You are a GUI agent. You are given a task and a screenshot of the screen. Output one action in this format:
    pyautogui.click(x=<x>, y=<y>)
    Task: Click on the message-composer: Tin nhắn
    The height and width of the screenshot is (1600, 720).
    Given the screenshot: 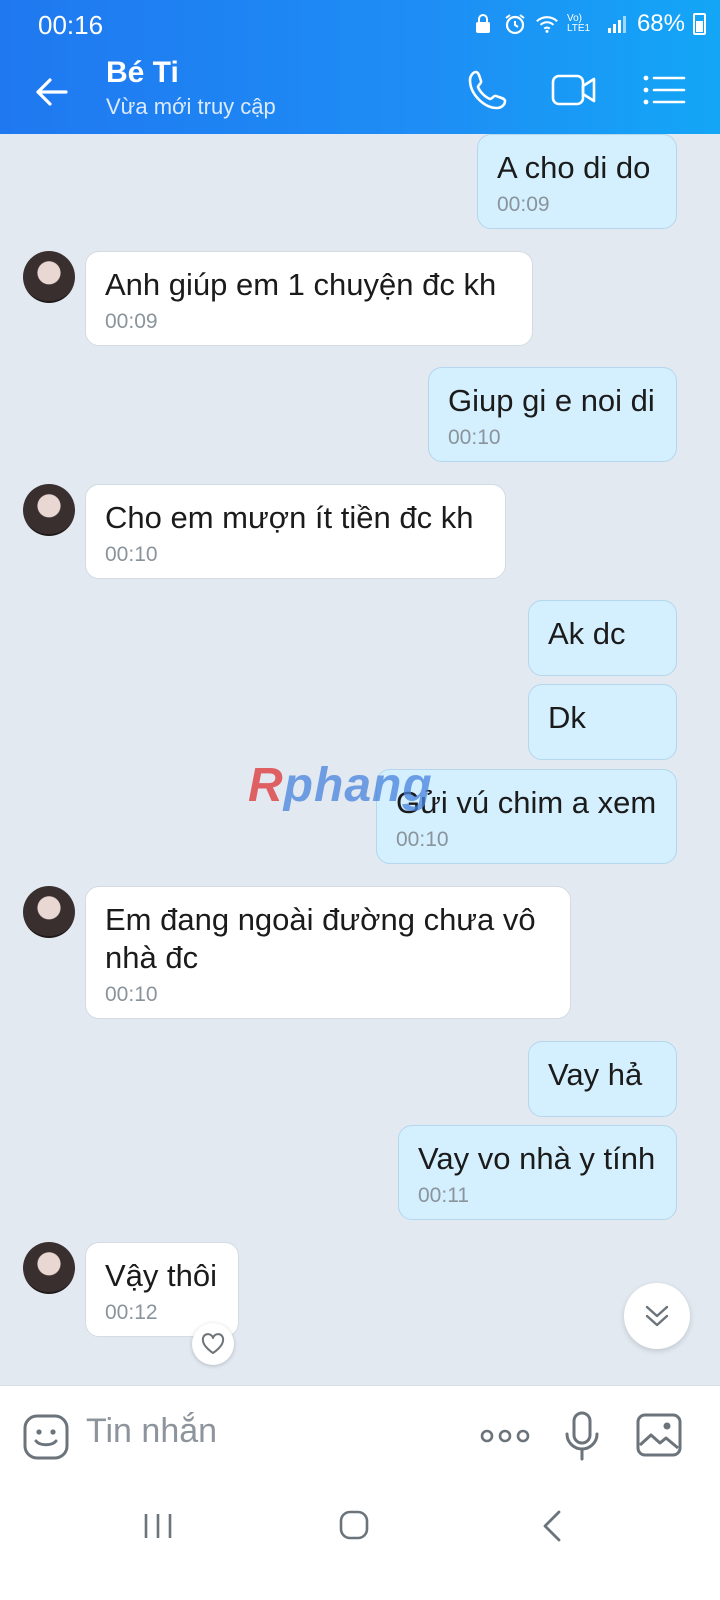 What is the action you would take?
    pyautogui.click(x=360, y=1435)
    